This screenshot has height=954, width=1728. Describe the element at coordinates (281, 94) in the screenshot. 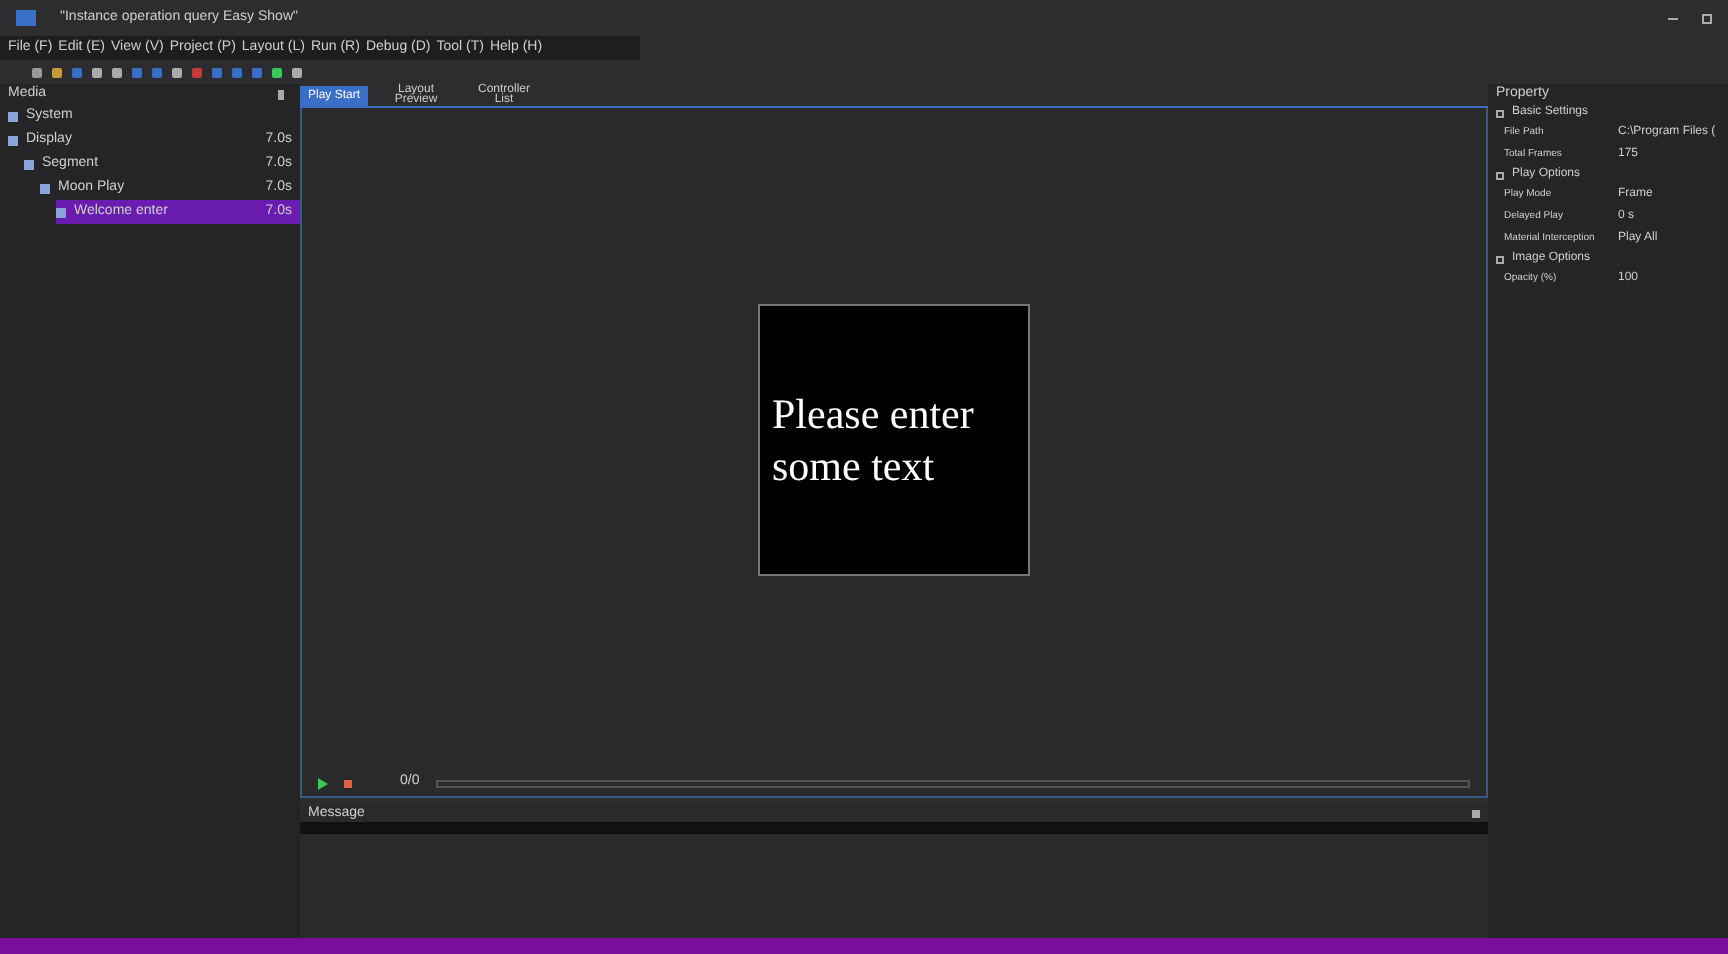

I see `pin-icon` at that location.